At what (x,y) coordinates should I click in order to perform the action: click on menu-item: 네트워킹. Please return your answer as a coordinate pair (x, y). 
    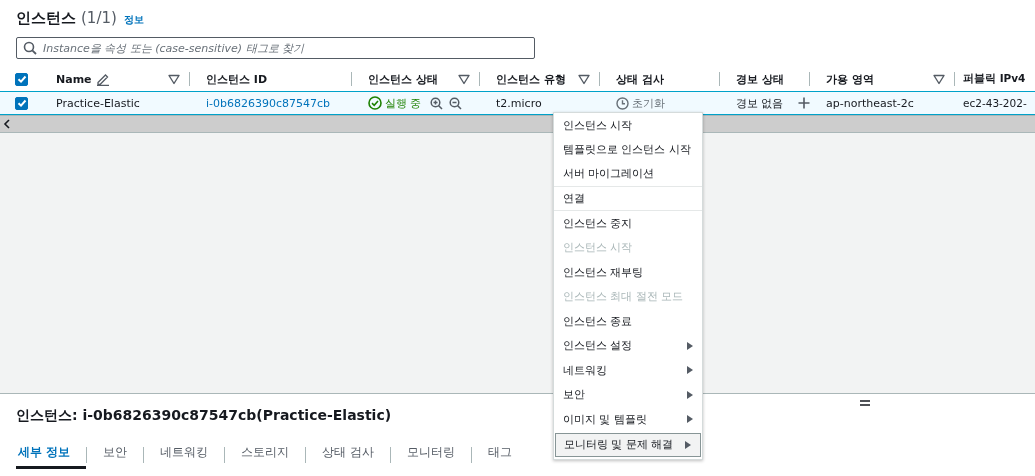
    Looking at the image, I should click on (628, 370).